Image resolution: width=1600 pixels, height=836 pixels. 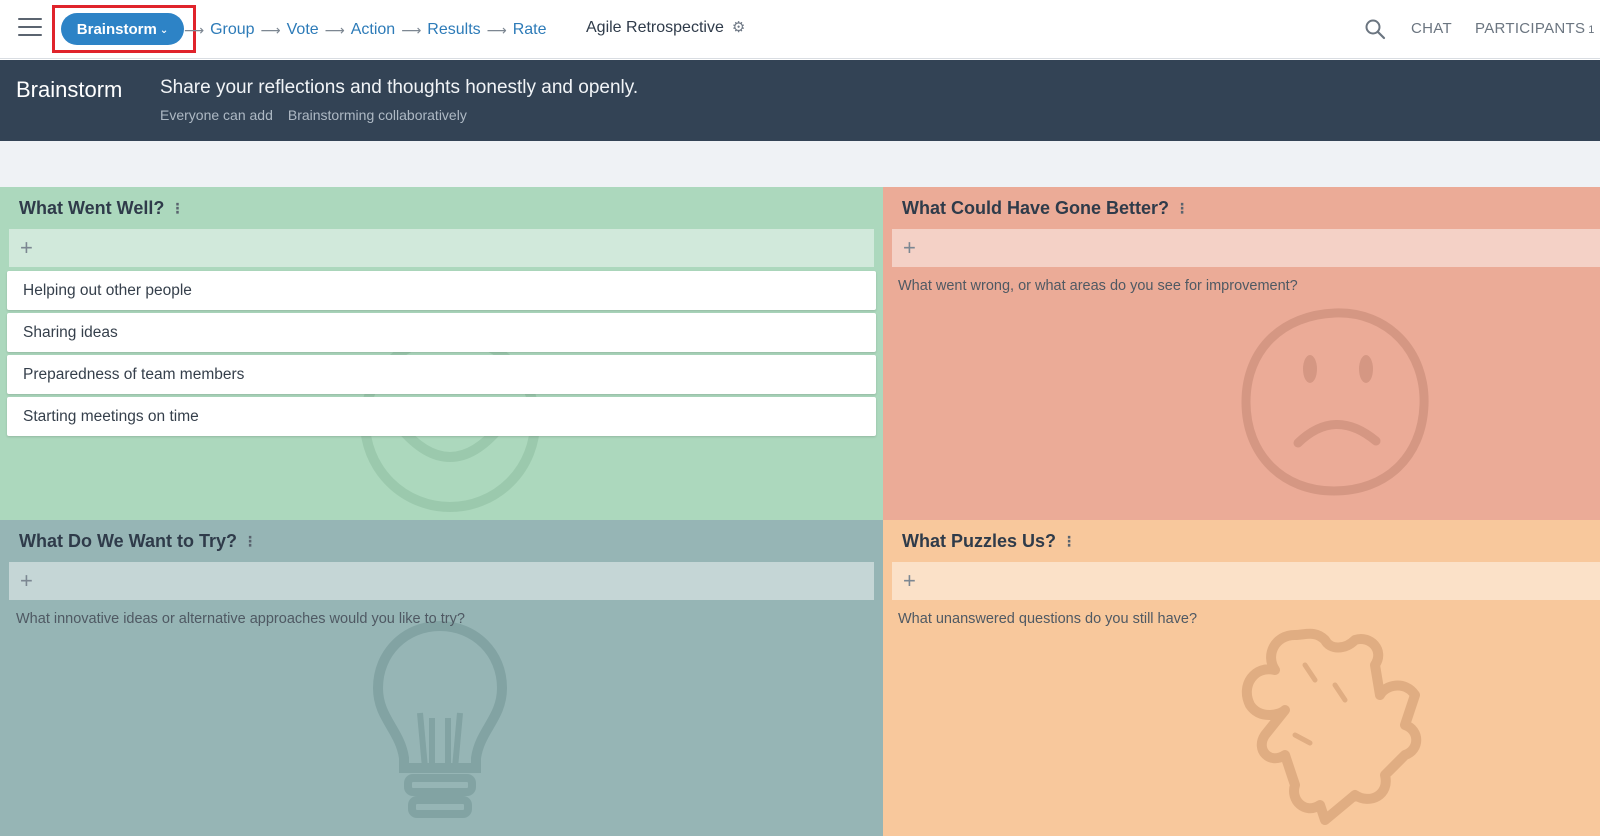 What do you see at coordinates (1591, 30) in the screenshot?
I see `participants-count: 1` at bounding box center [1591, 30].